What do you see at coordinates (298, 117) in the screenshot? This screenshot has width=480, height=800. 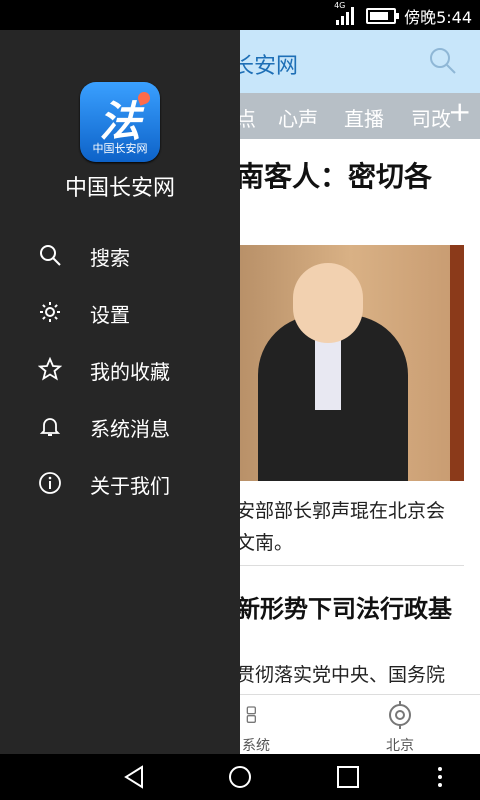 I see `tab-item: 心声` at bounding box center [298, 117].